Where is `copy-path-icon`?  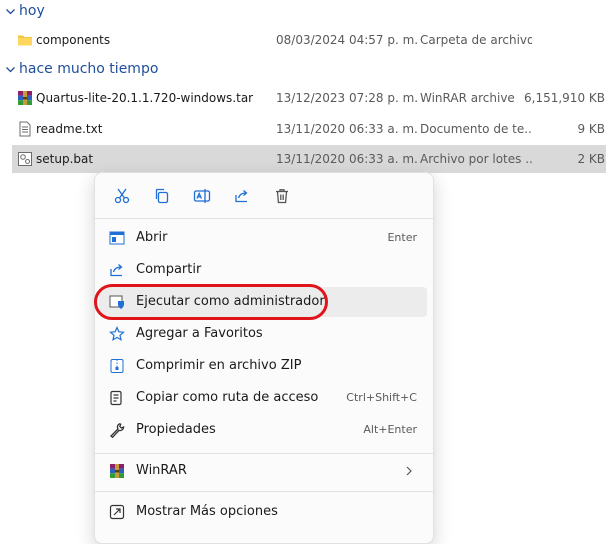 copy-path-icon is located at coordinates (117, 398).